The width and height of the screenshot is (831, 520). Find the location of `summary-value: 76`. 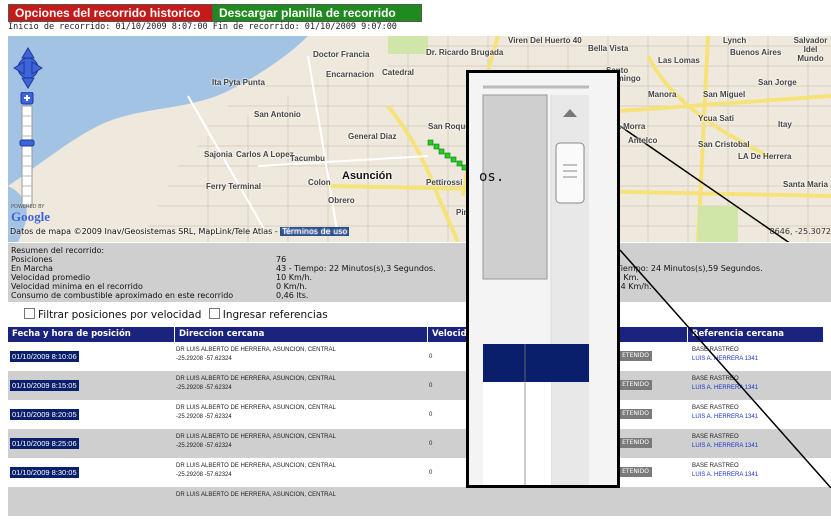

summary-value: 76 is located at coordinates (281, 259).